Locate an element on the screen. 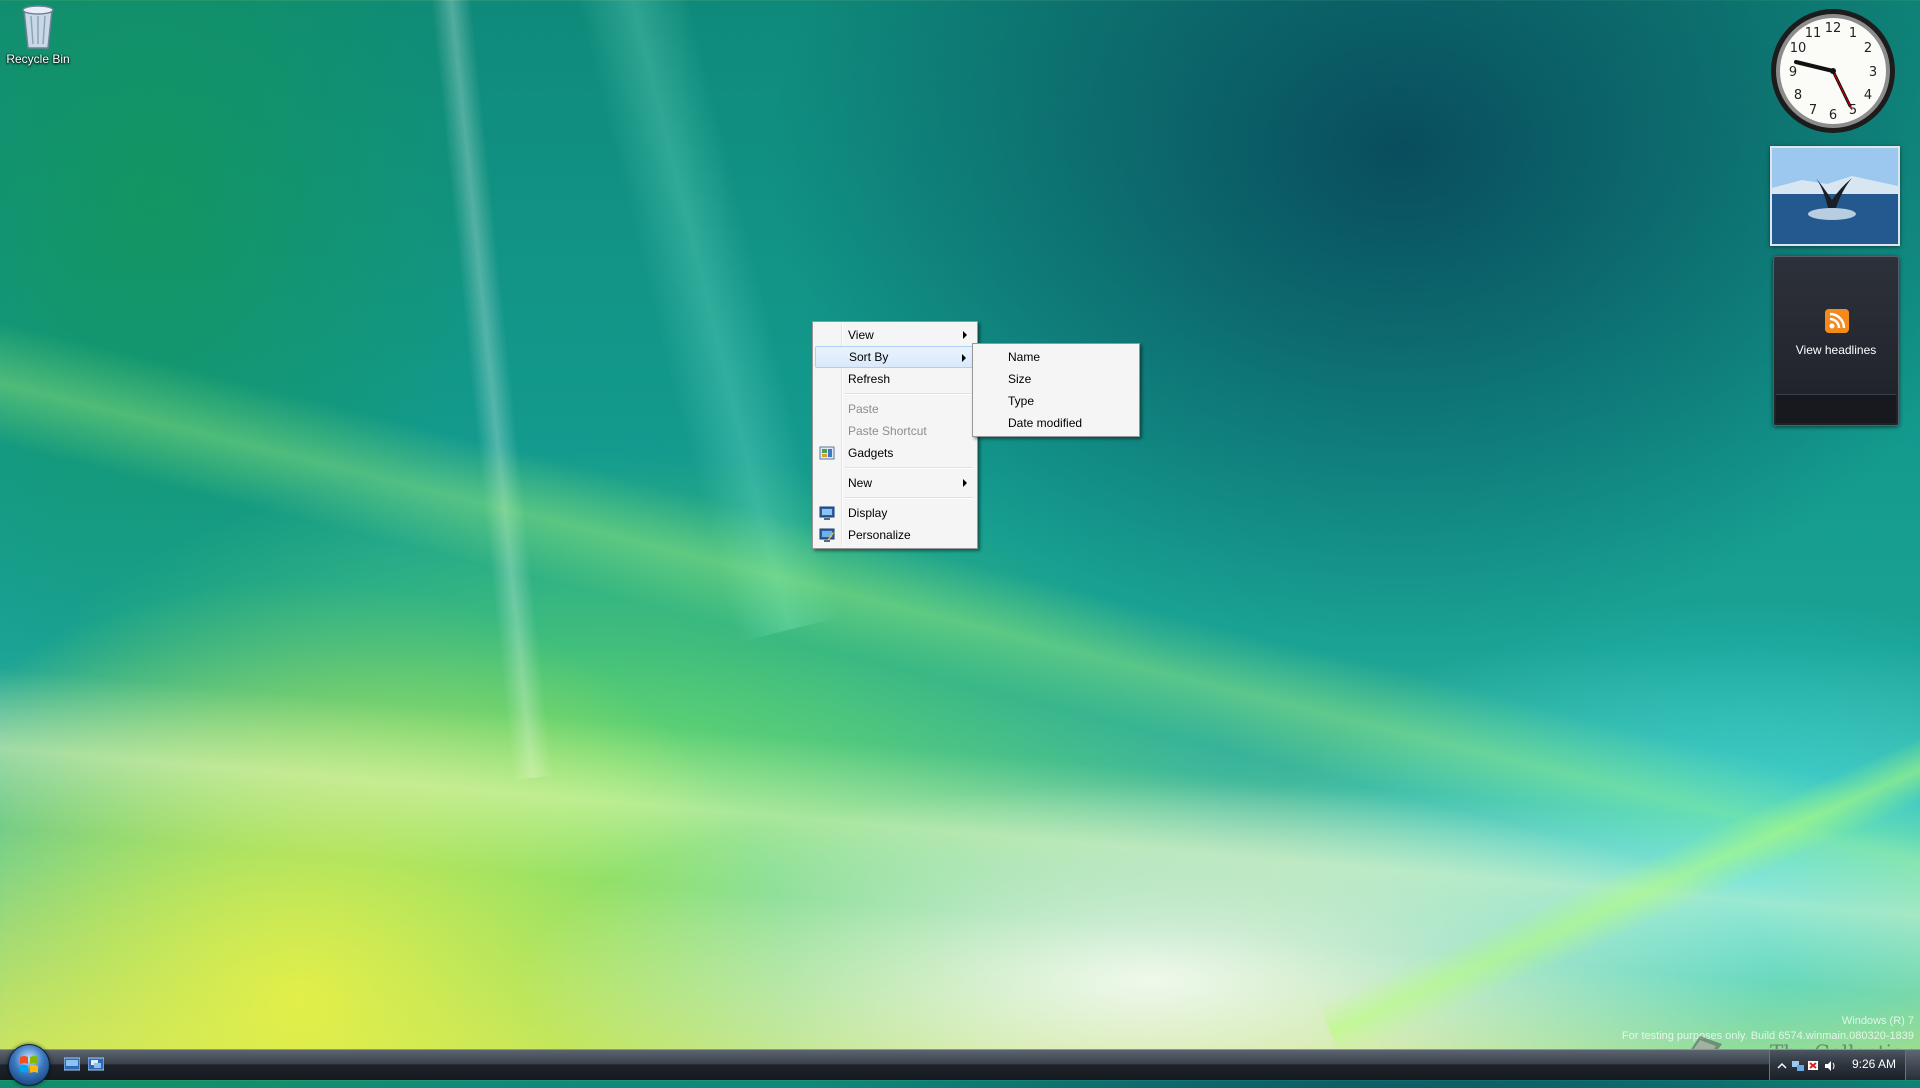  display-icon is located at coordinates (827, 513).